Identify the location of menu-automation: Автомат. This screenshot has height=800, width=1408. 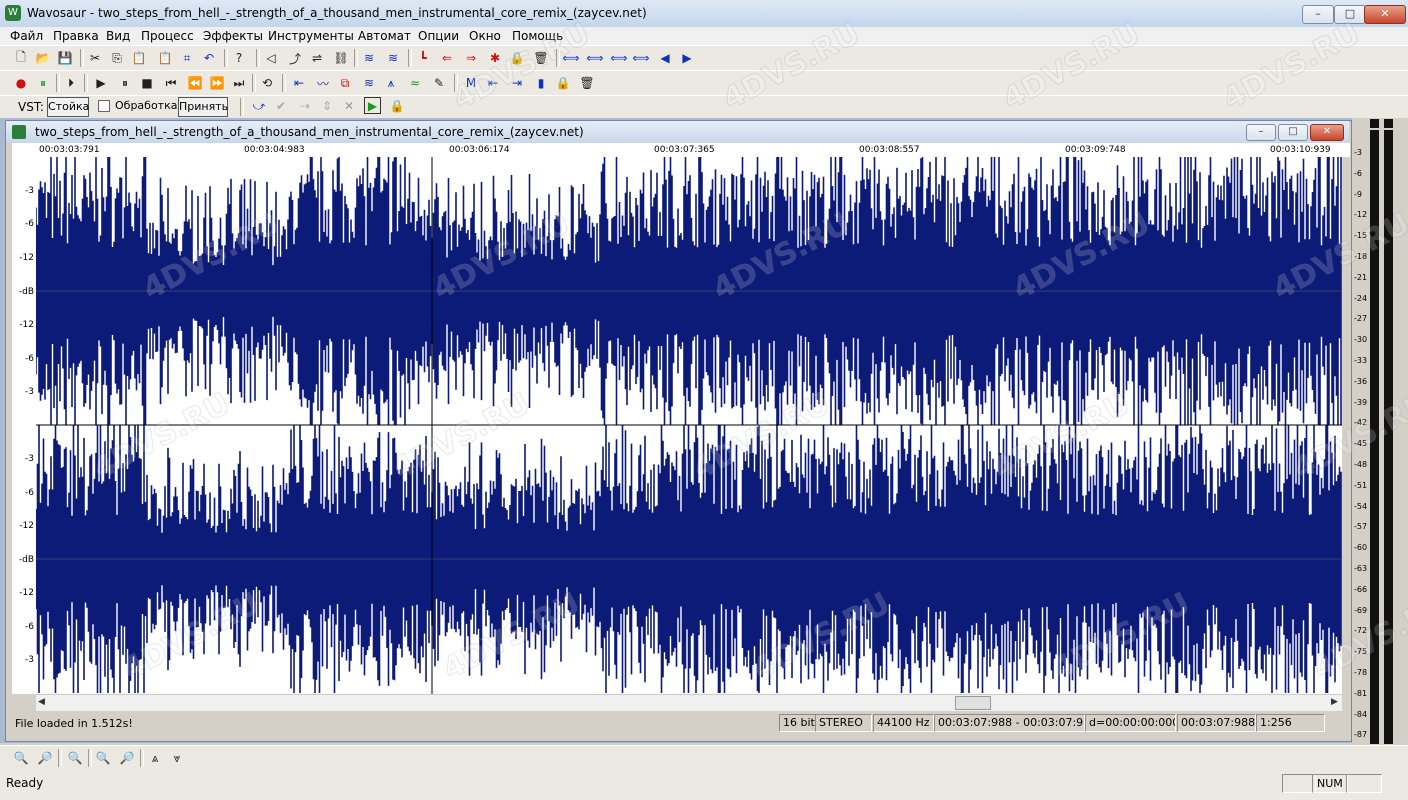
(384, 36).